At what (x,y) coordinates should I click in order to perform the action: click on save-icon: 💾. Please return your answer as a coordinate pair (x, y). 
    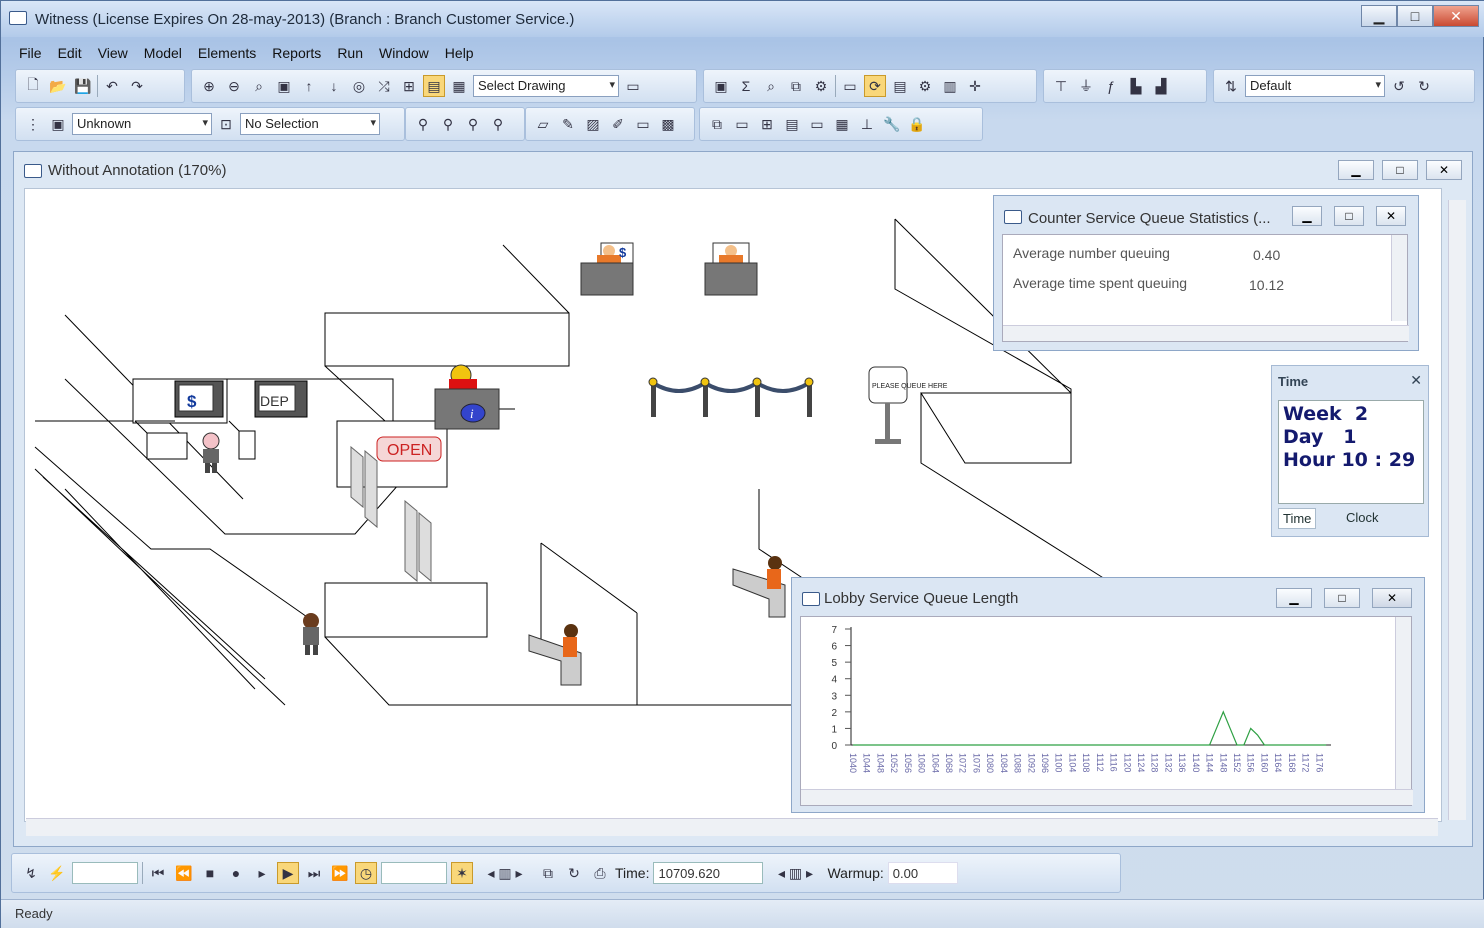
    Looking at the image, I should click on (83, 86).